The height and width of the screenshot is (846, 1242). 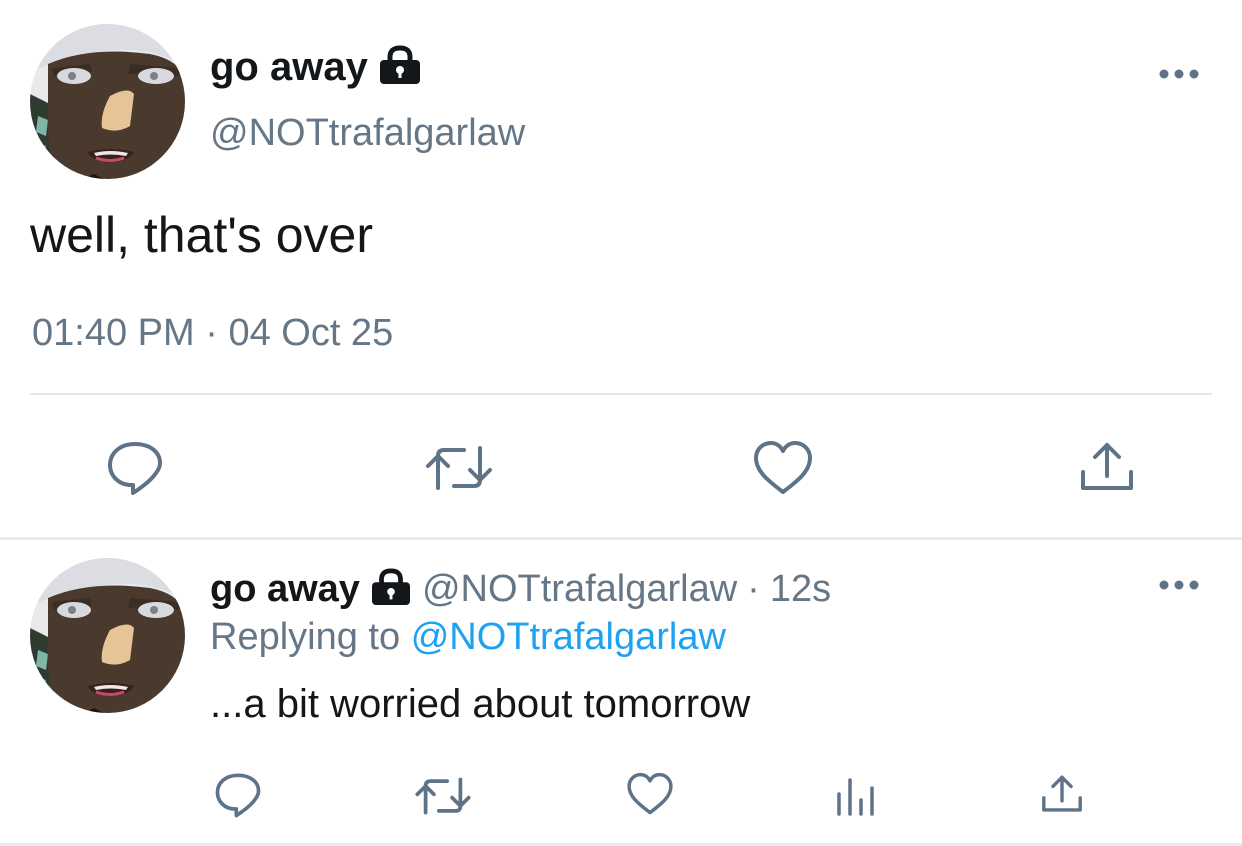 What do you see at coordinates (367, 133) in the screenshot?
I see `user-handle: @NOTtrafalgarlaw` at bounding box center [367, 133].